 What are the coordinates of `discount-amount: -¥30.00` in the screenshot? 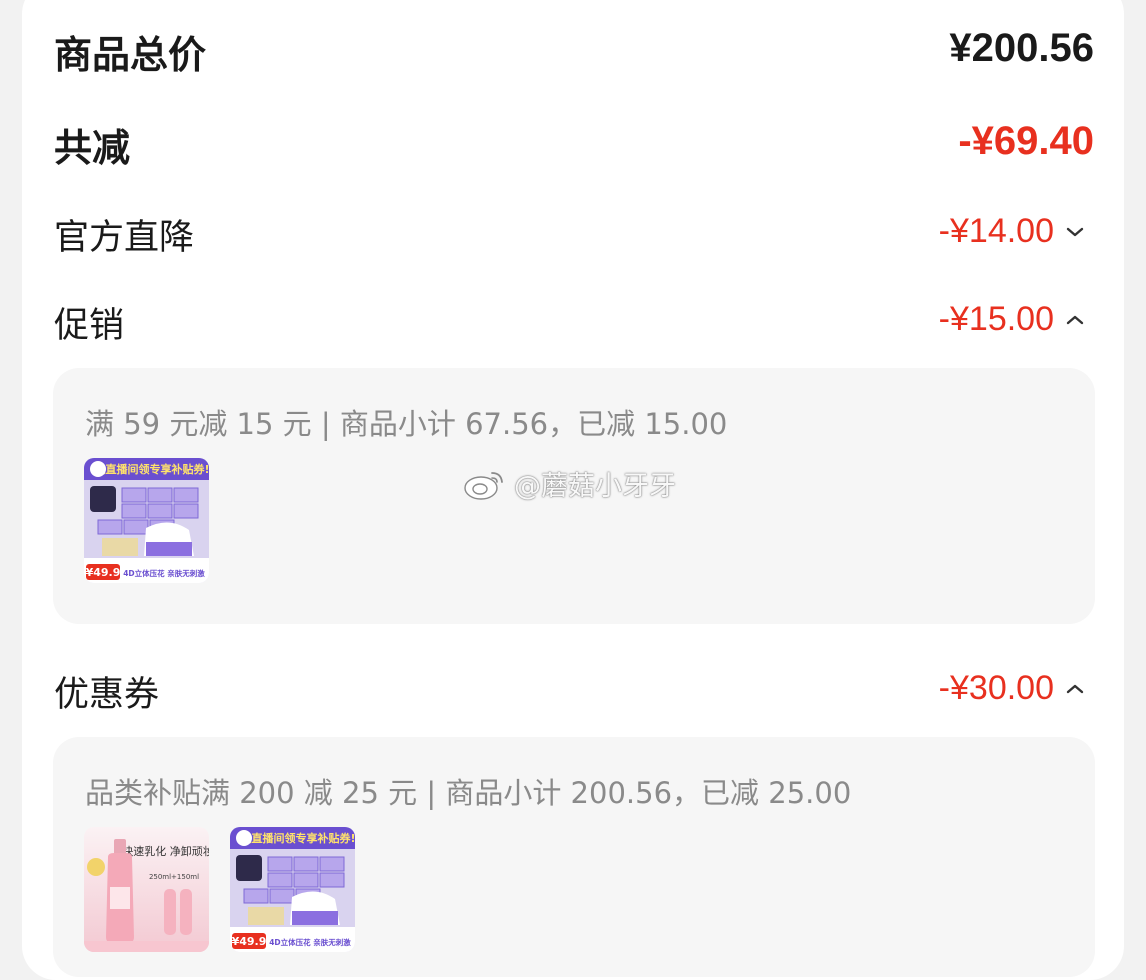 It's located at (996, 688).